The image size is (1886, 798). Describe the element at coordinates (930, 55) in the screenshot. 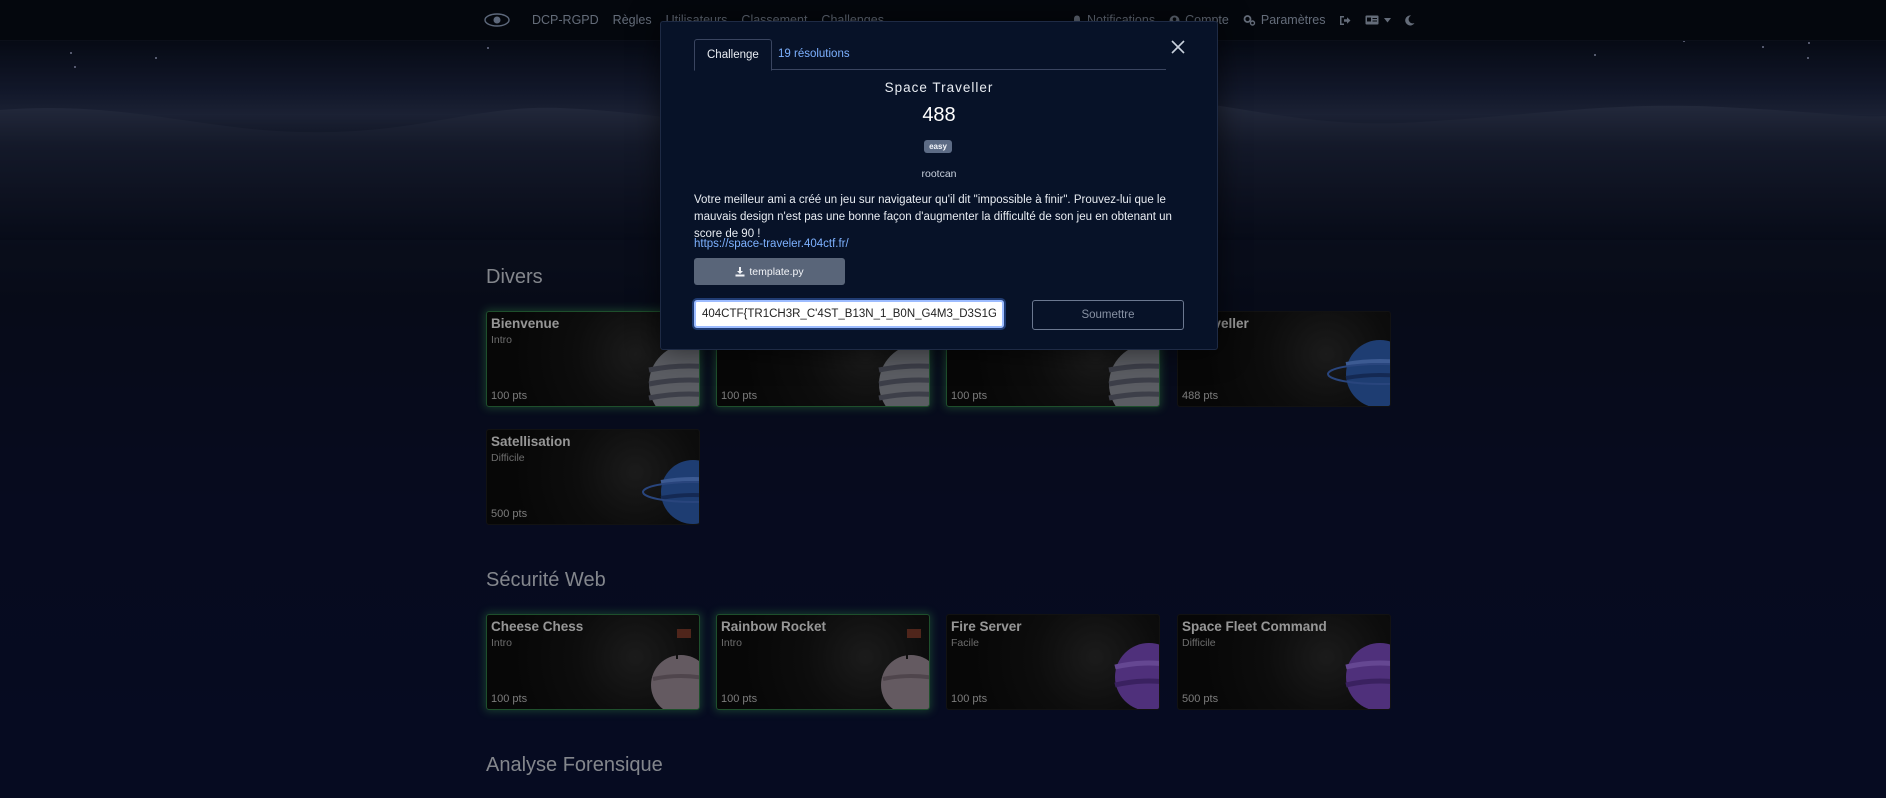

I see `modal-tabs: Challenge 19 résolutions` at that location.